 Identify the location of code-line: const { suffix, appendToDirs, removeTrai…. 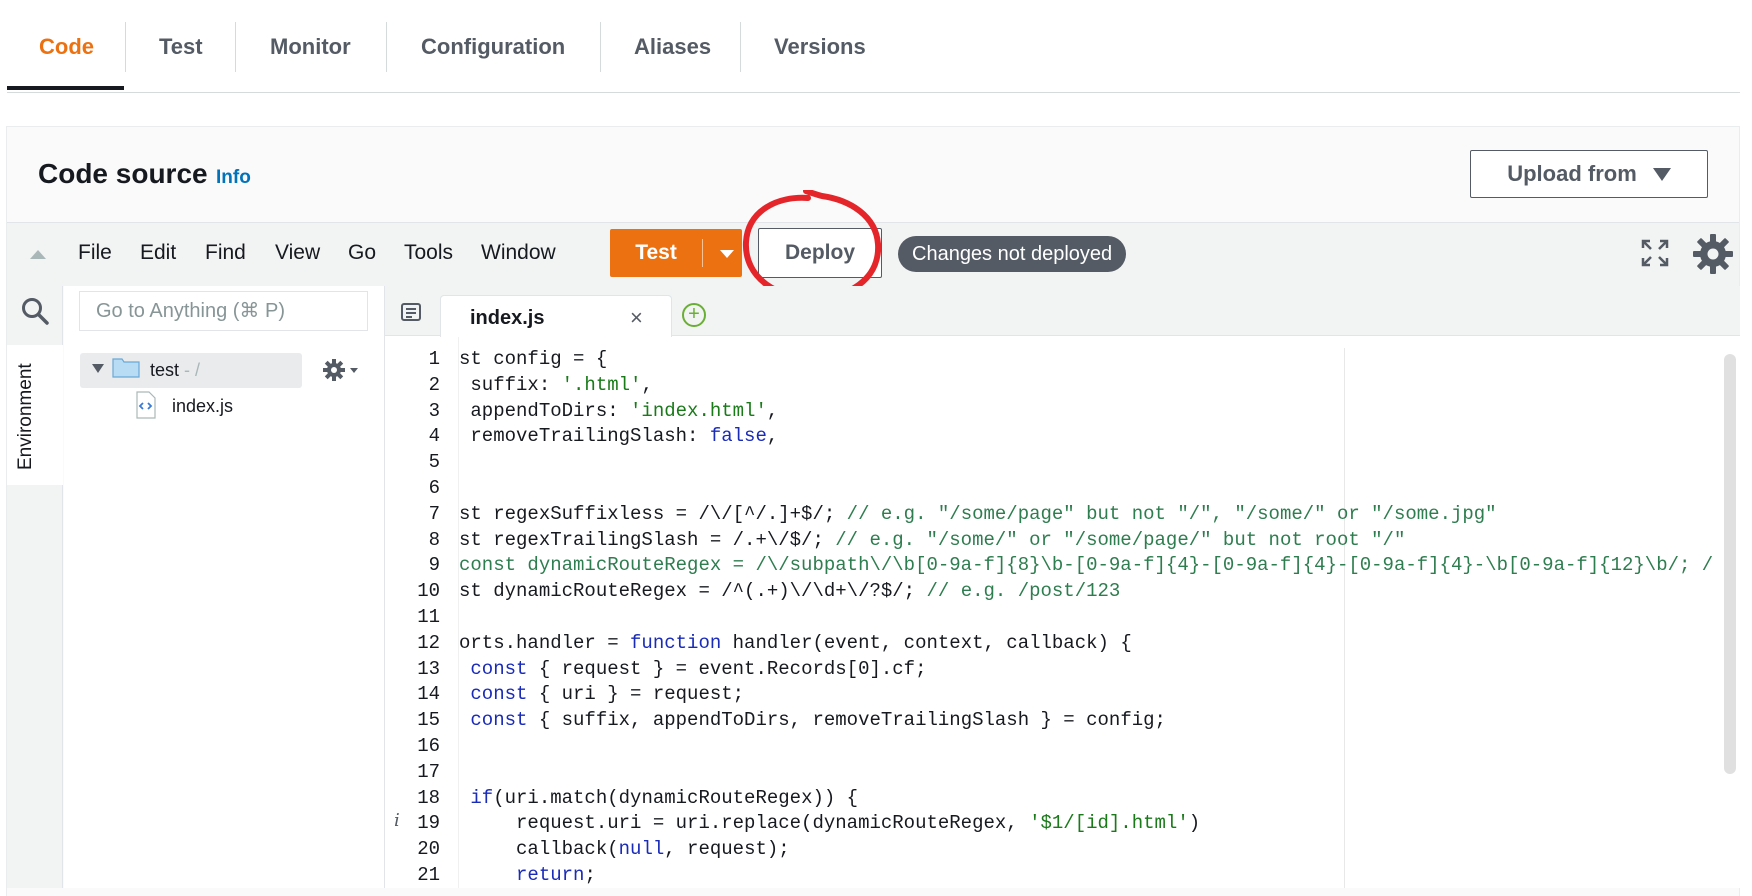
(812, 720).